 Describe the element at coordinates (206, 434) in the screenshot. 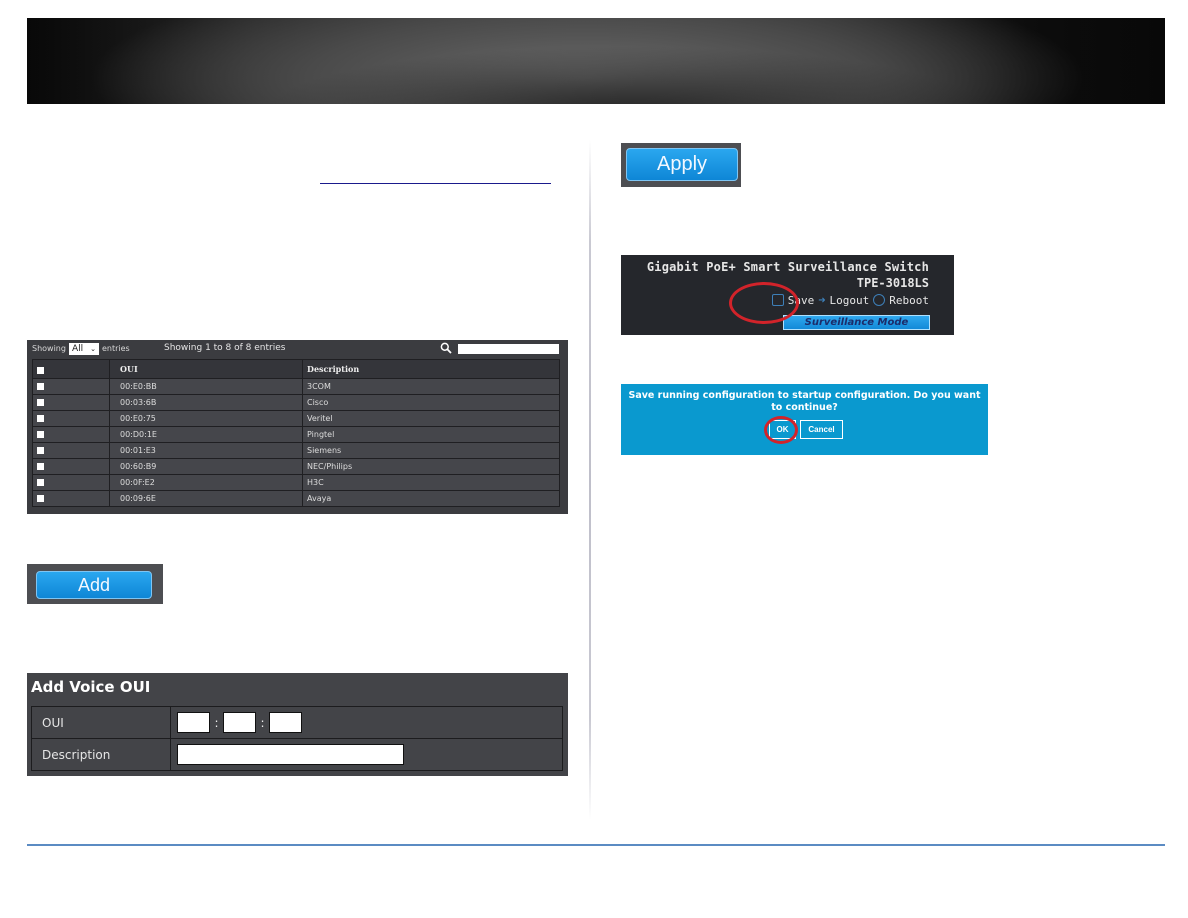

I see `oui-cell: 00:D0:1E` at that location.